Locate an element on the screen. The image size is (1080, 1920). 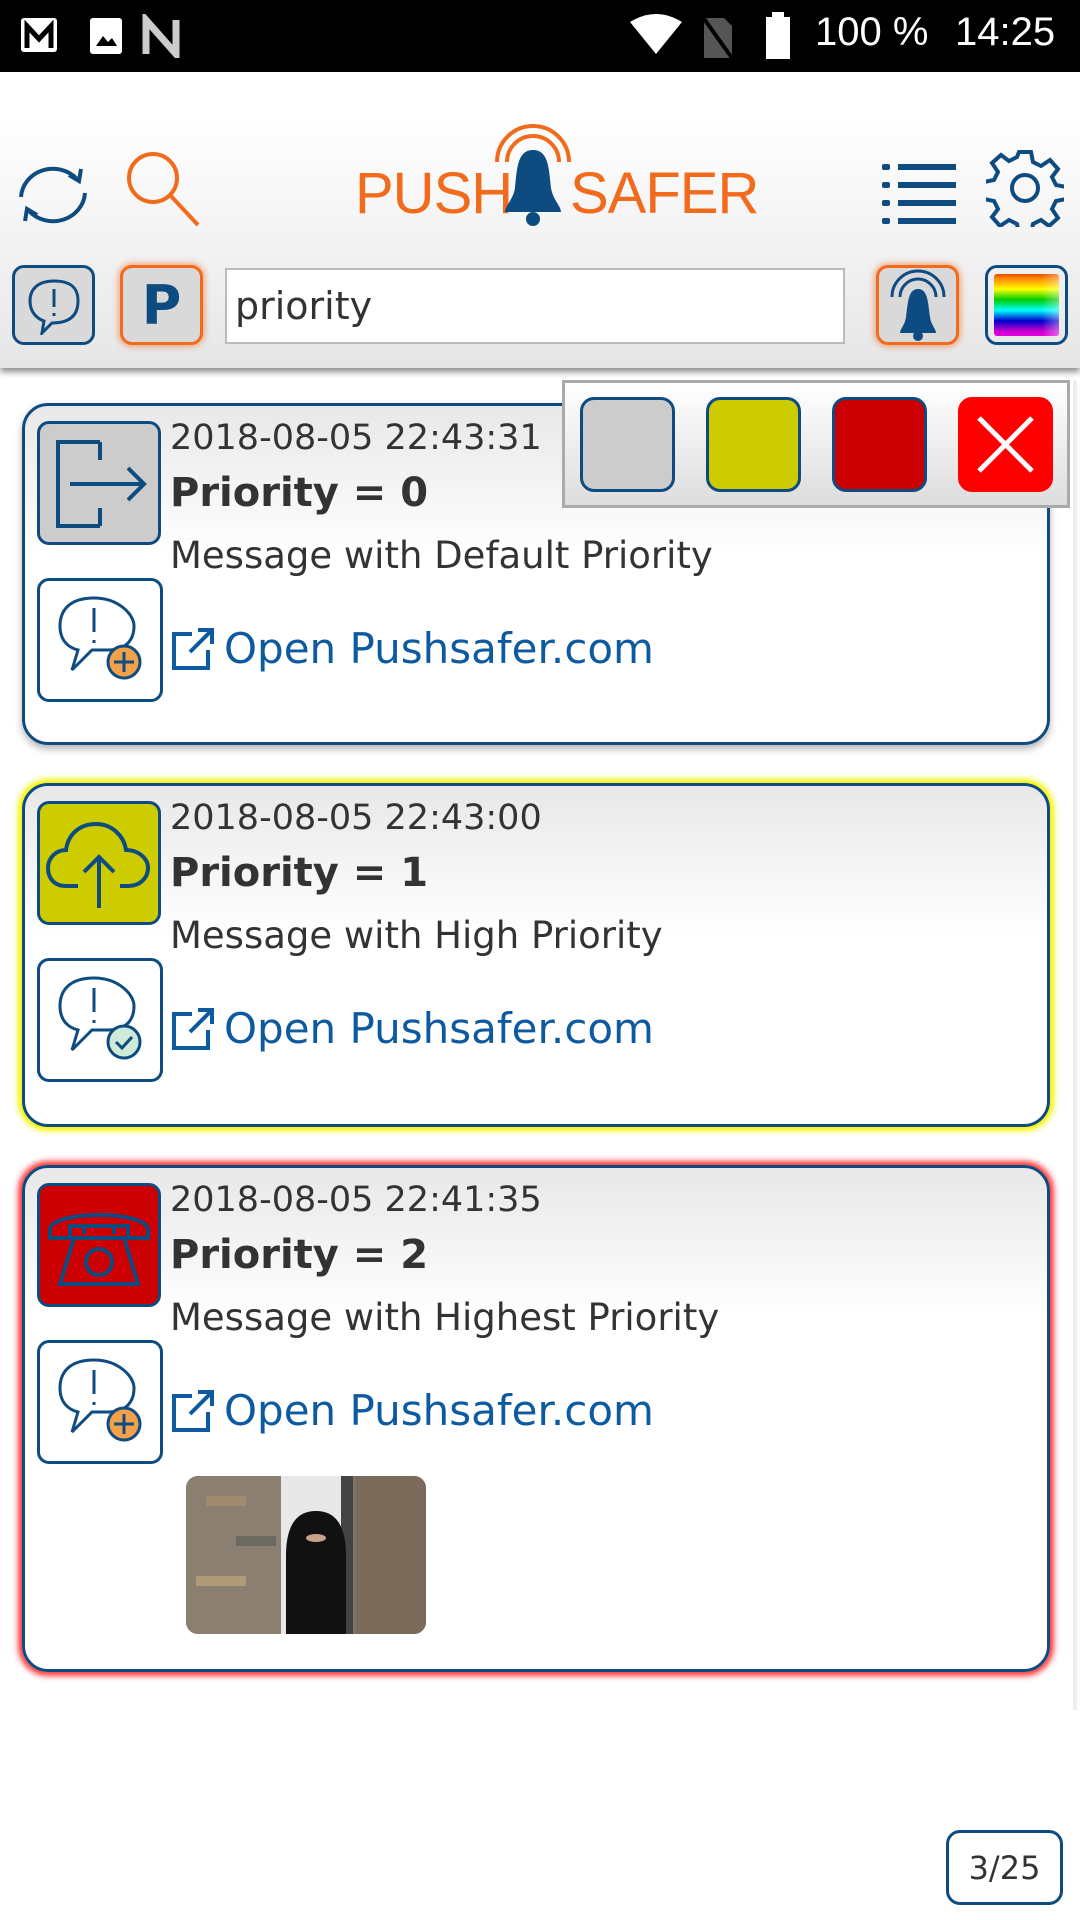
search-button is located at coordinates (163, 188).